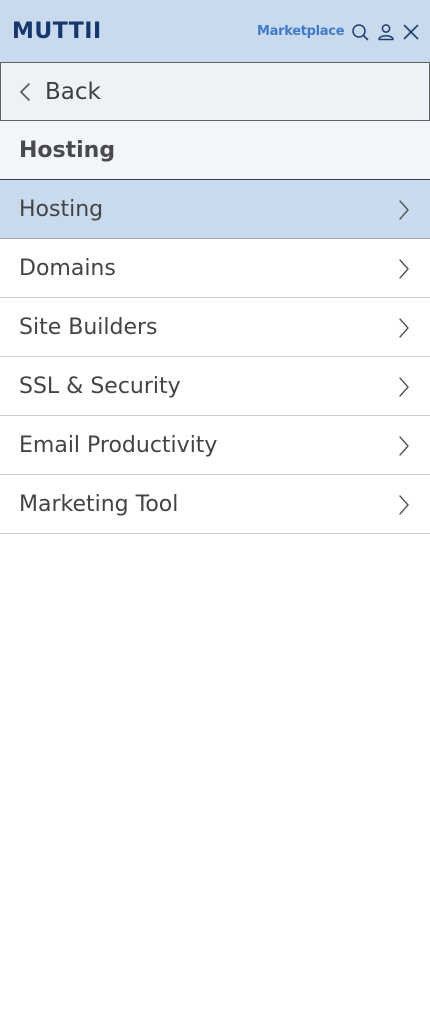  I want to click on menu-item-label: Email Productivity, so click(118, 445).